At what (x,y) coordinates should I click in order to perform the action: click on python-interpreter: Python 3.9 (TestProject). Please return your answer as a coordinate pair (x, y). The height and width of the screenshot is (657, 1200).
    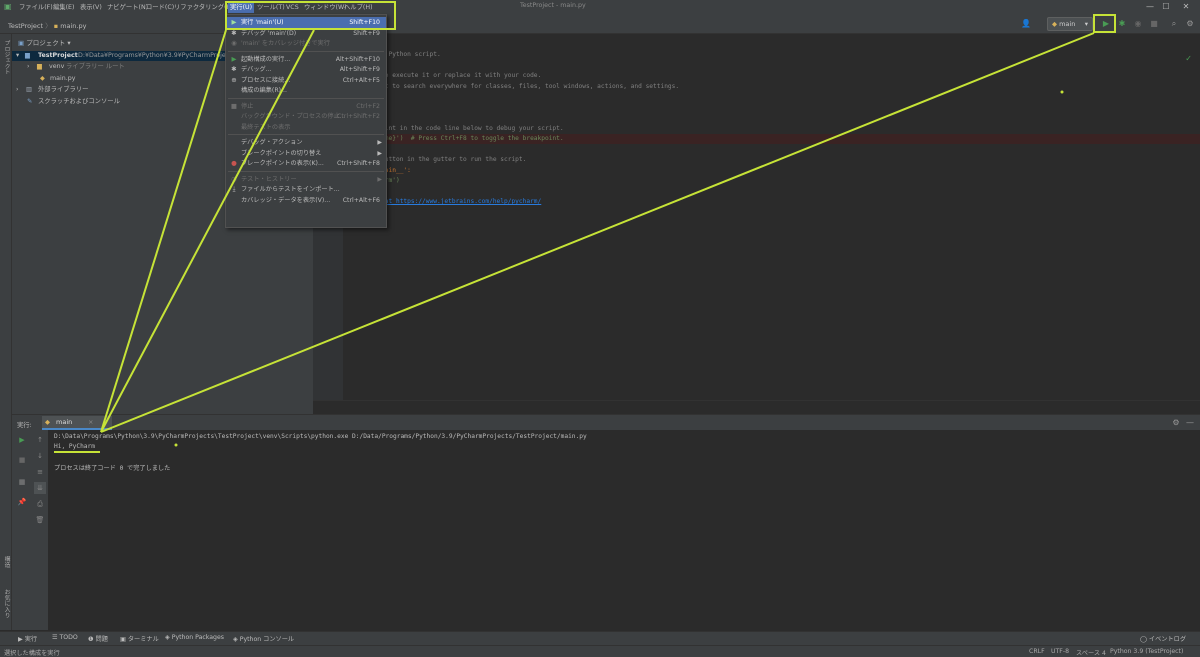
    Looking at the image, I should click on (1146, 651).